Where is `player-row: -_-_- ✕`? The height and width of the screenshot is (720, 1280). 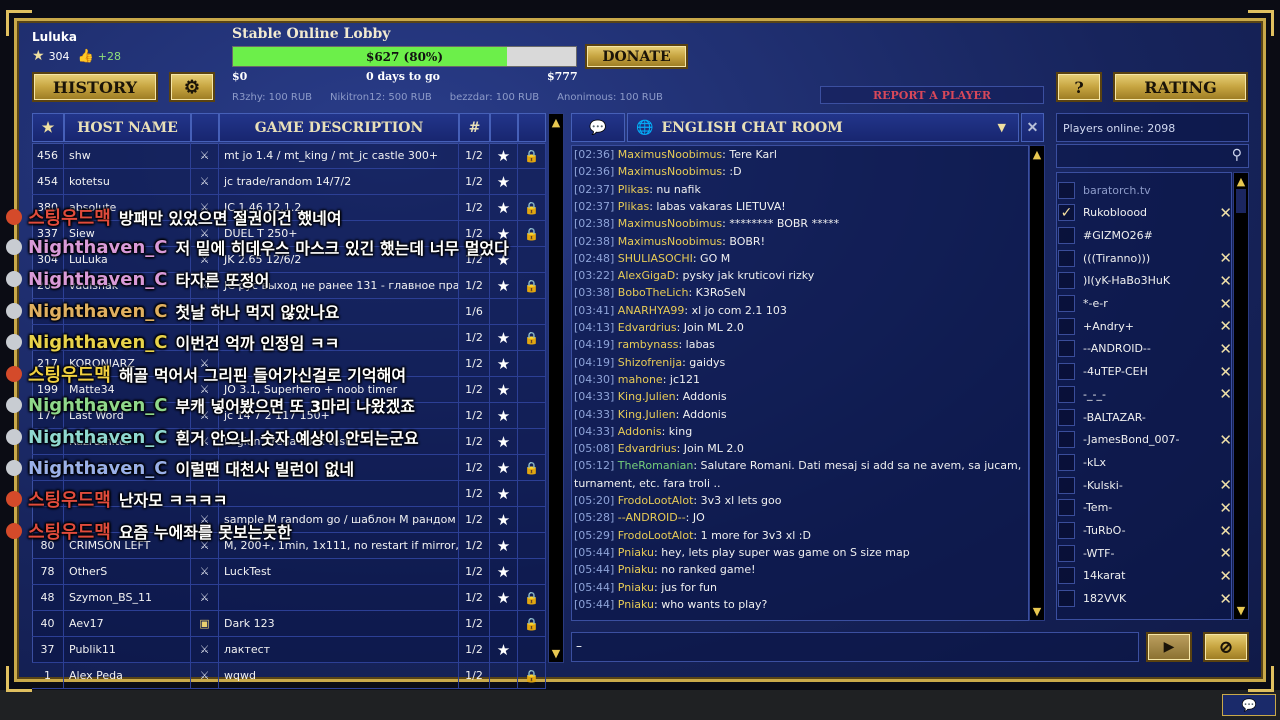 player-row: -_-_- ✕ is located at coordinates (1145, 394).